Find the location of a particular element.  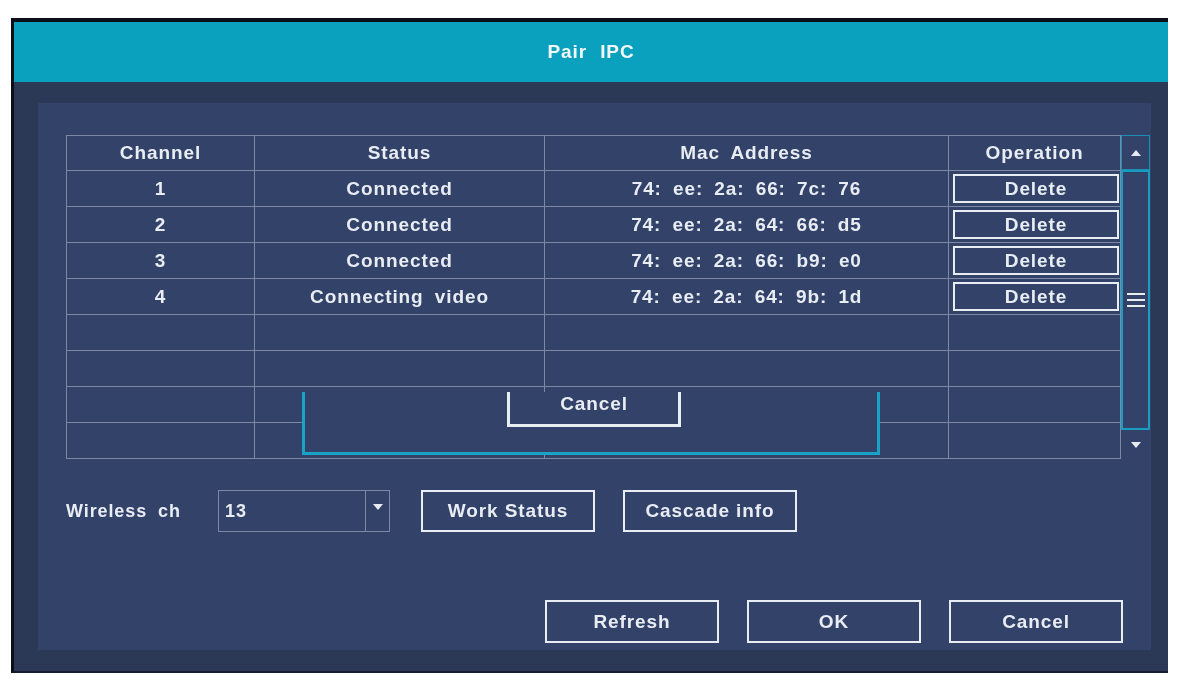

table-cell: 74: ee: 2a: 66: 7c: 76 is located at coordinates (747, 189).